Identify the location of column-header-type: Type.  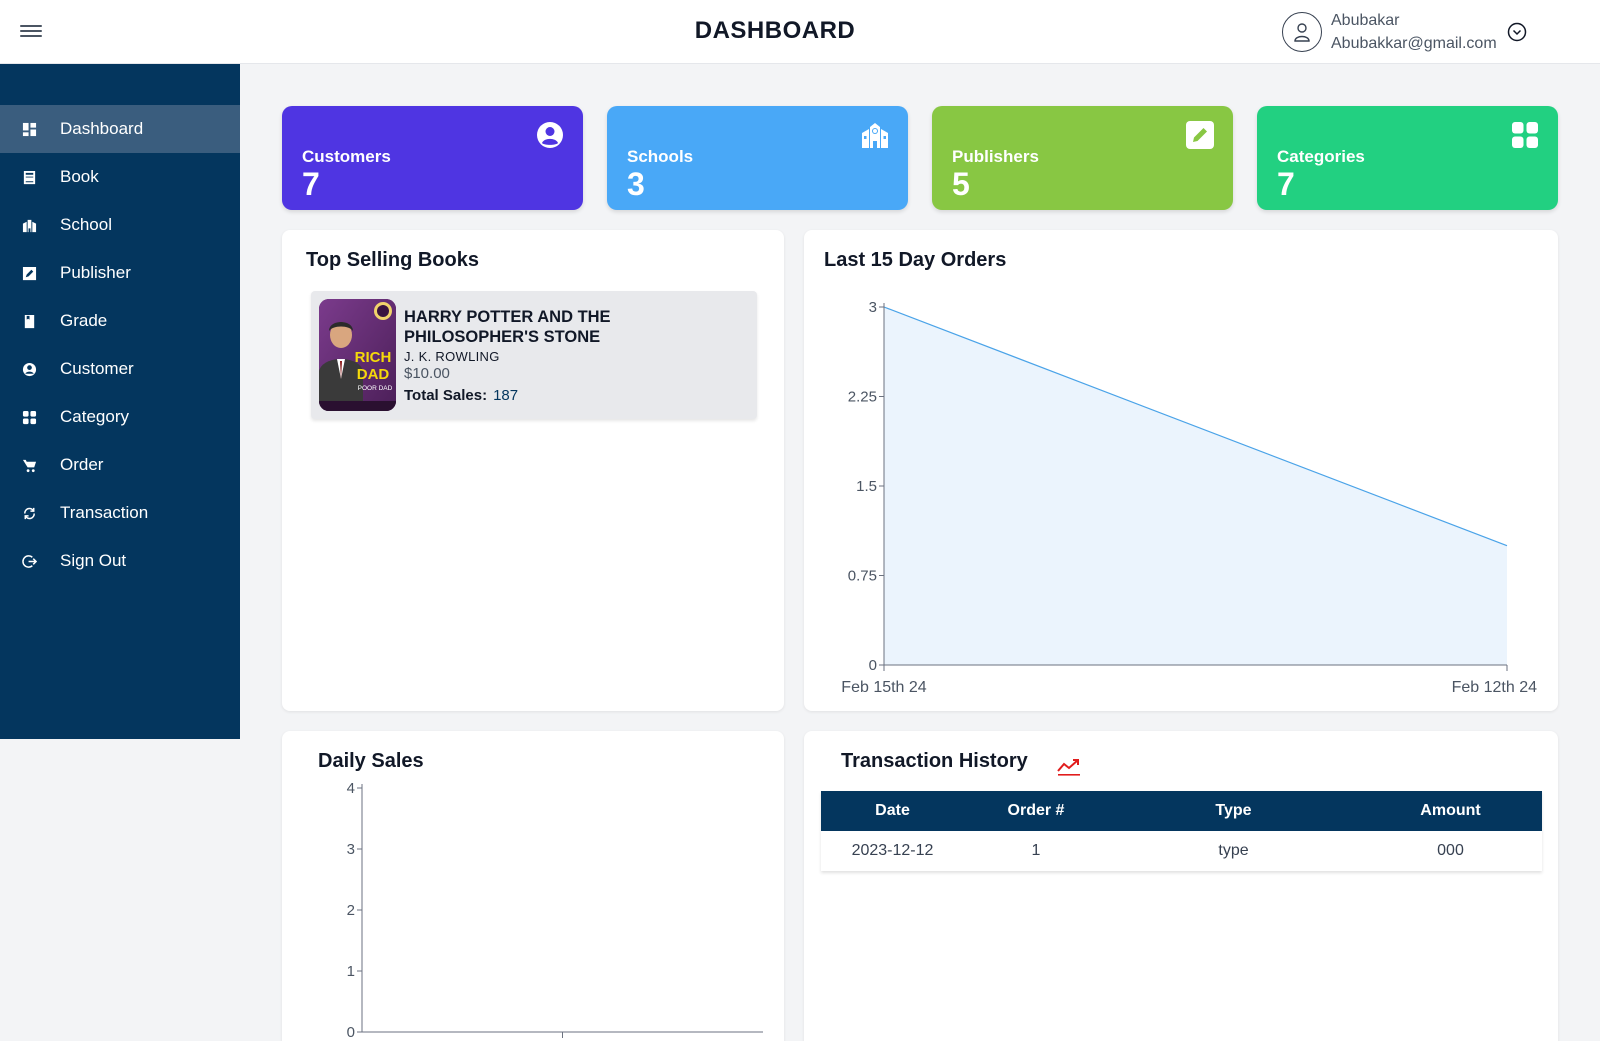
(1233, 811).